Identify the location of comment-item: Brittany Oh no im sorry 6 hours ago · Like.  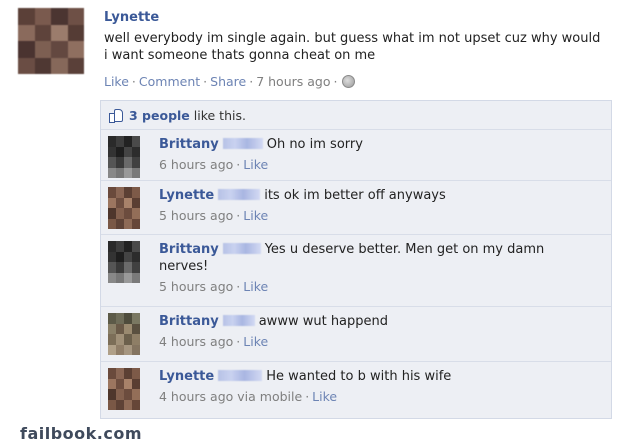
(356, 155).